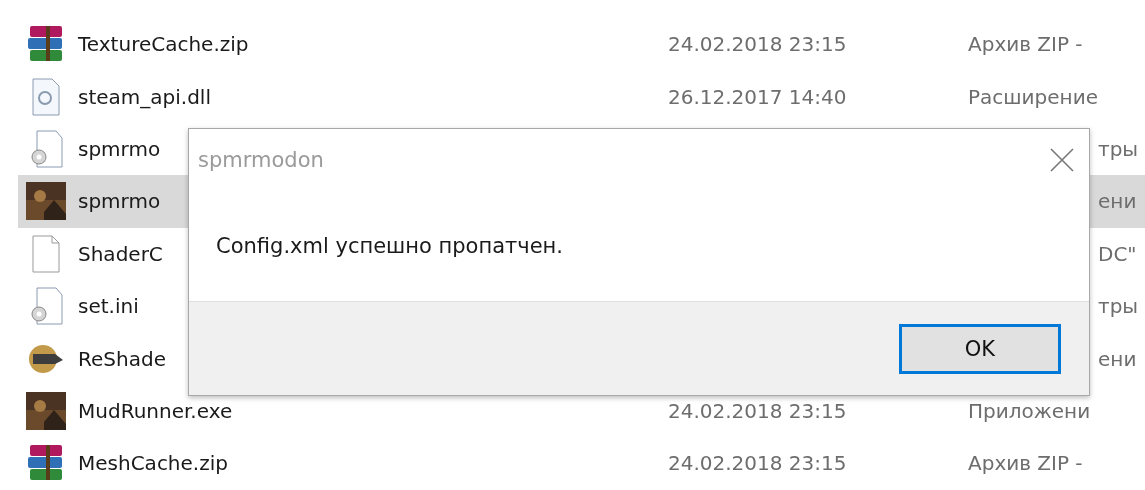 The image size is (1145, 490). I want to click on dialog-title: spmrmodon, so click(261, 160).